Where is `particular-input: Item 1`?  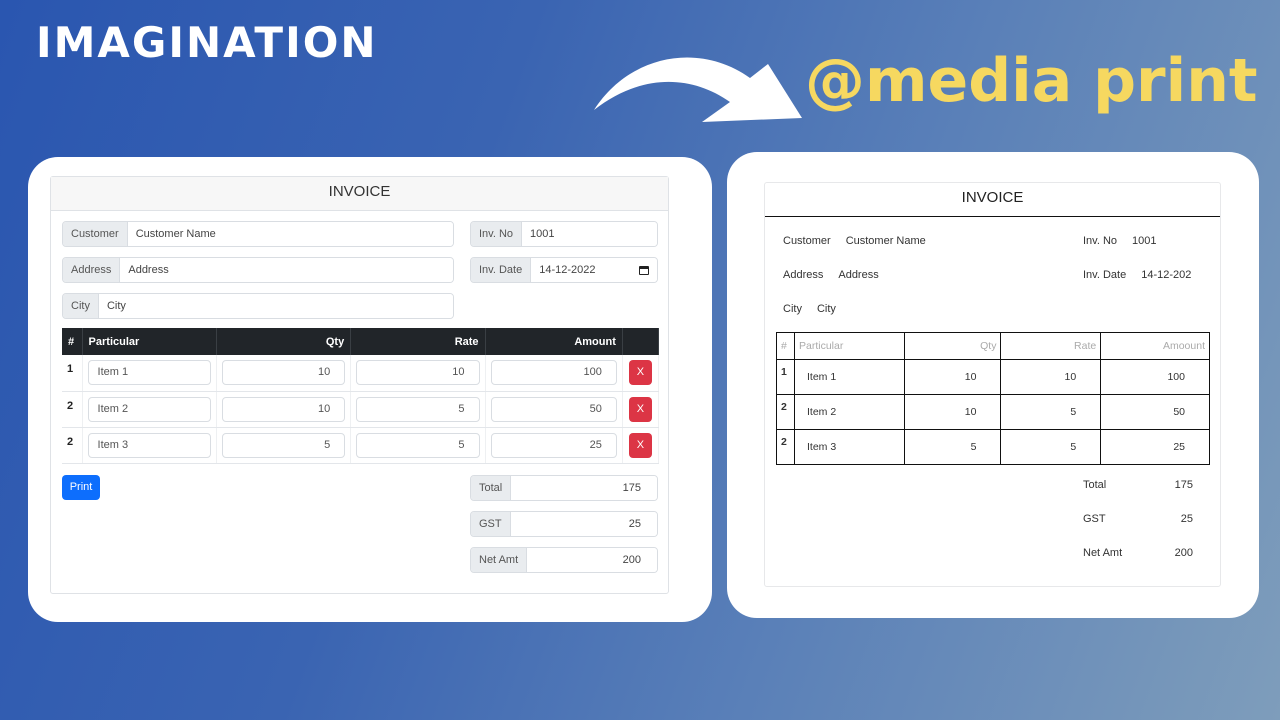
particular-input: Item 1 is located at coordinates (149, 373).